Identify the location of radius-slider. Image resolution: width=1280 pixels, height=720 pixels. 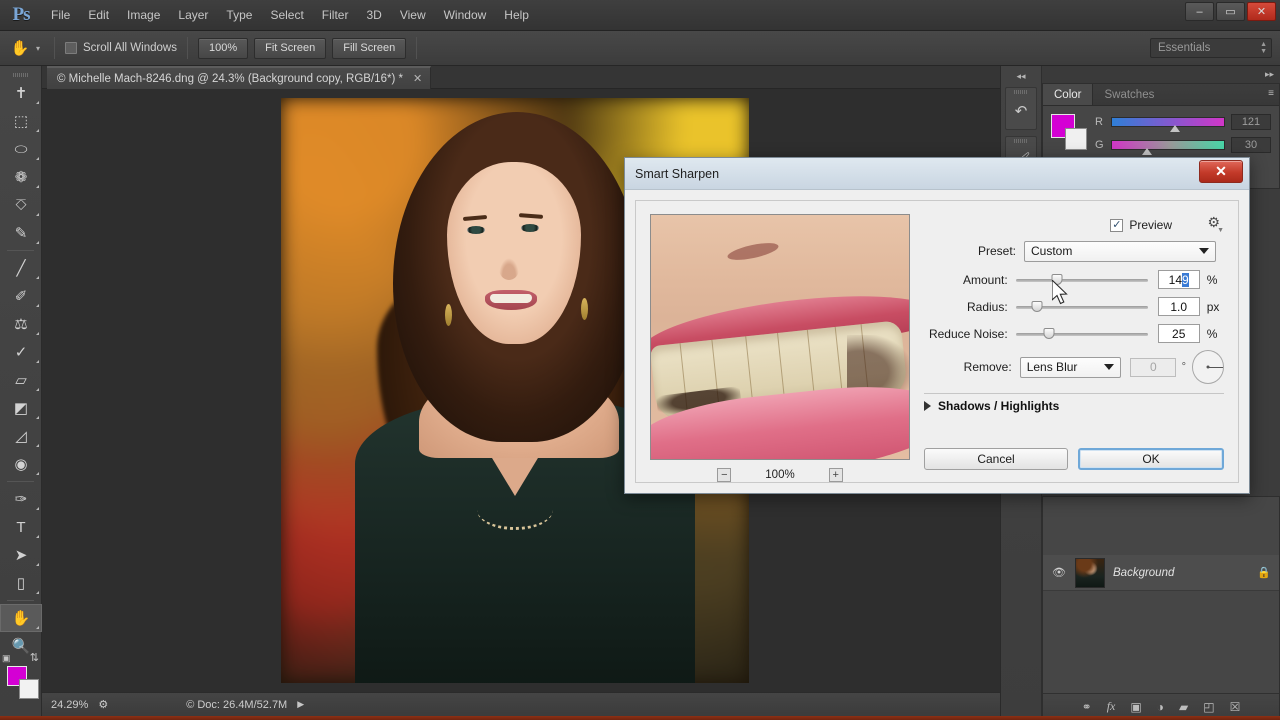
(1081, 307).